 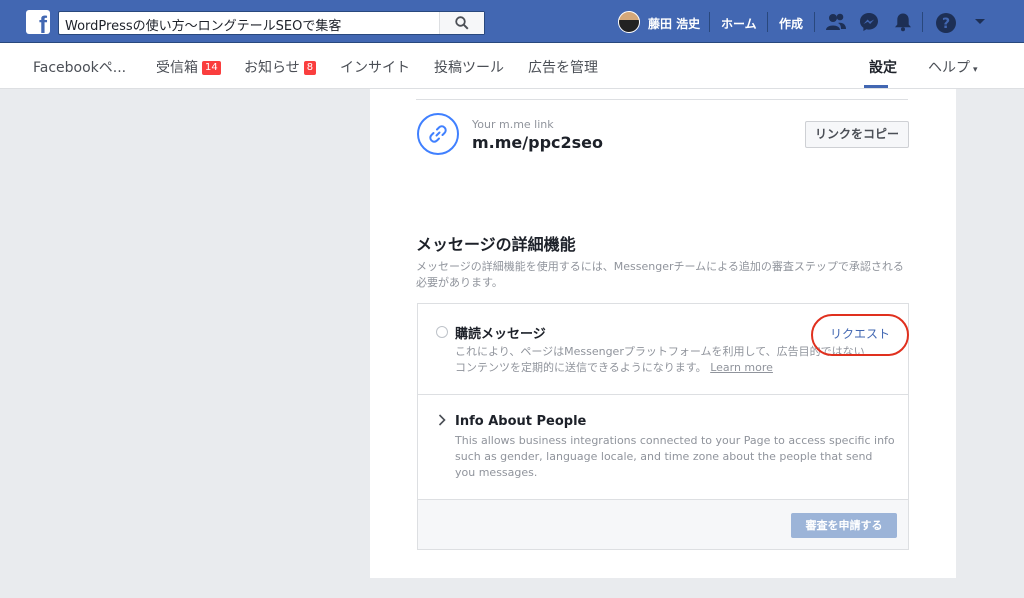 What do you see at coordinates (496, 244) in the screenshot?
I see `section-title: メッセージの詳細機能` at bounding box center [496, 244].